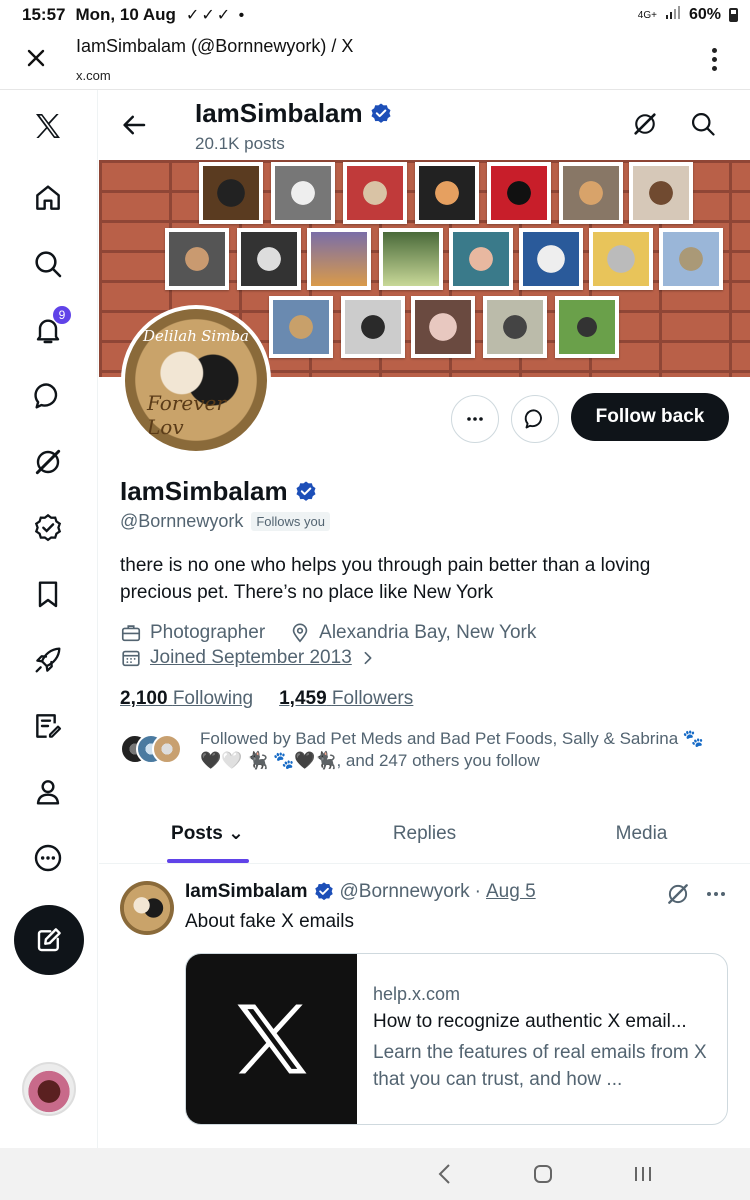 The width and height of the screenshot is (750, 1200). I want to click on header-post-count: 20.1K posts, so click(240, 143).